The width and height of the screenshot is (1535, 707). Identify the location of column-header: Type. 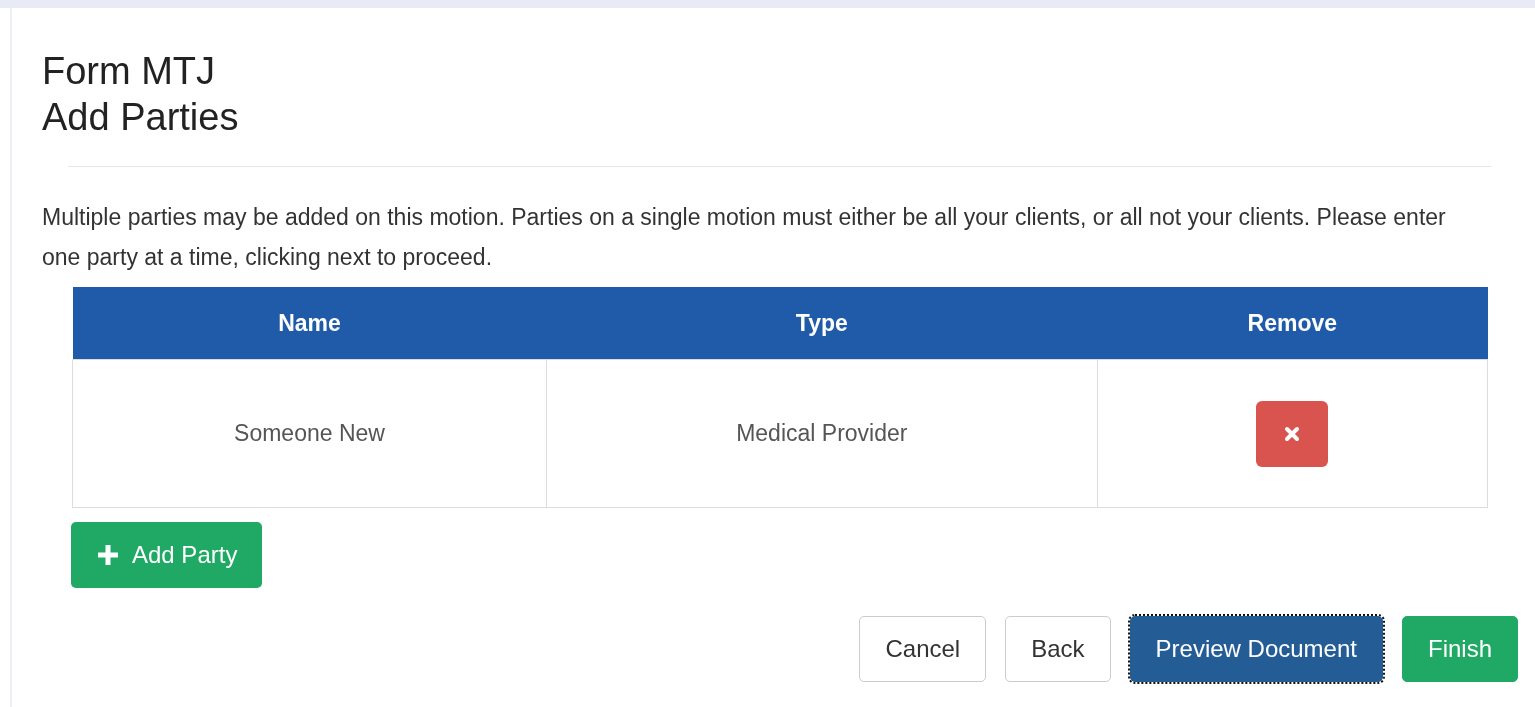
(822, 323).